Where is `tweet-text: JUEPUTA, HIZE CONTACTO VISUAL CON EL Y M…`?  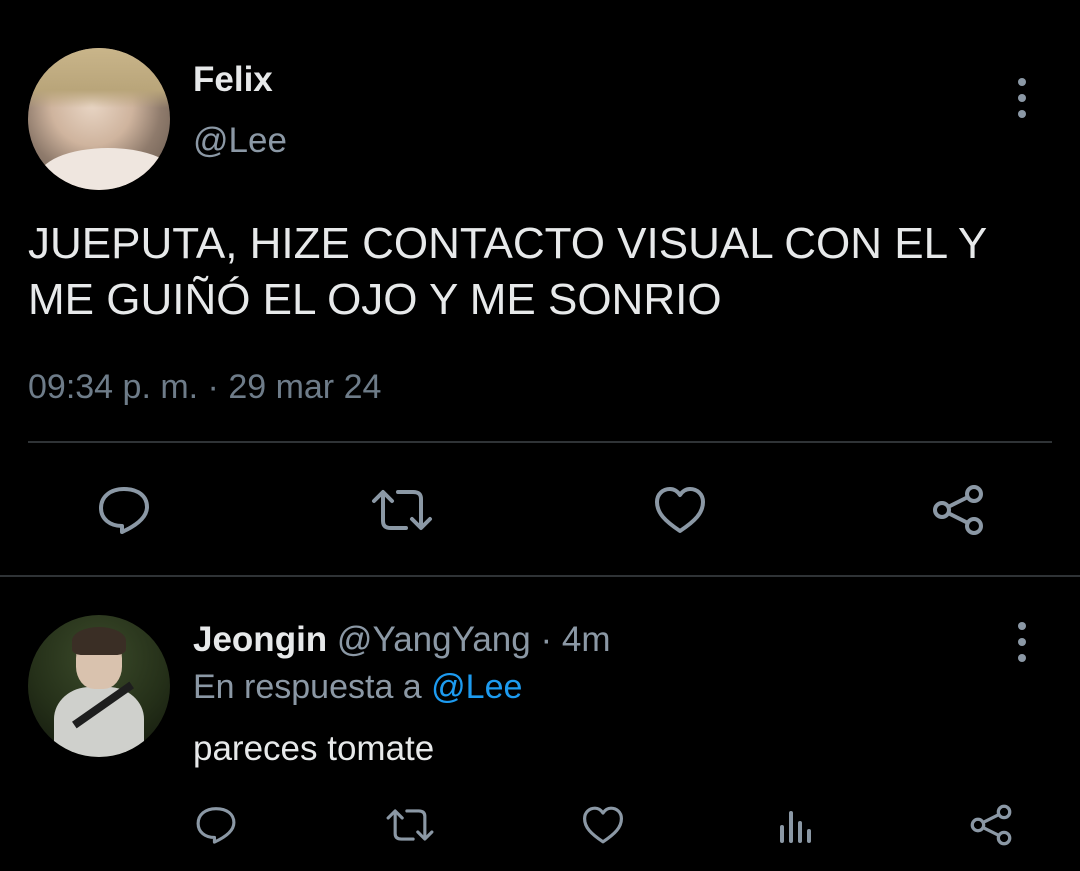
tweet-text: JUEPUTA, HIZE CONTACTO VISUAL CON EL Y M… is located at coordinates (508, 271).